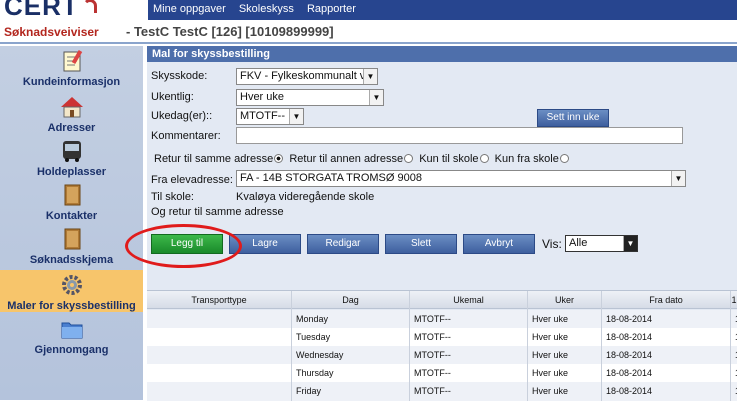 Image resolution: width=737 pixels, height=401 pixels. What do you see at coordinates (343, 244) in the screenshot?
I see `redigar-button: Redigar` at bounding box center [343, 244].